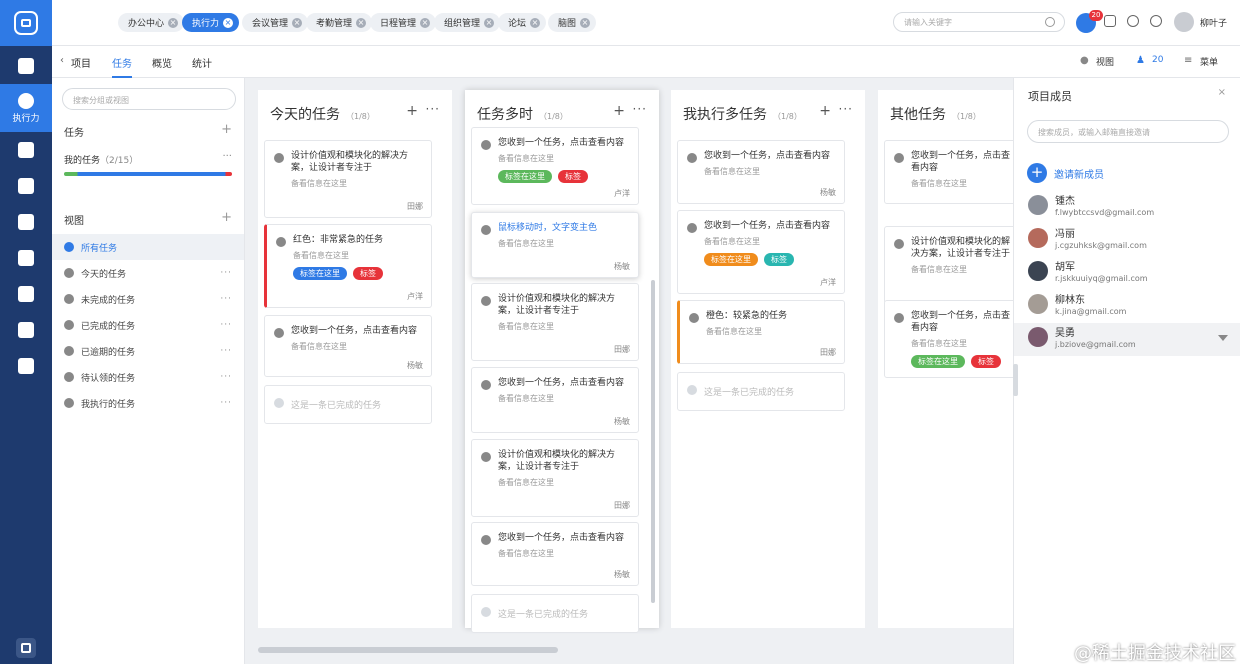  What do you see at coordinates (1209, 61) in the screenshot?
I see `menu-button: 菜单` at bounding box center [1209, 61].